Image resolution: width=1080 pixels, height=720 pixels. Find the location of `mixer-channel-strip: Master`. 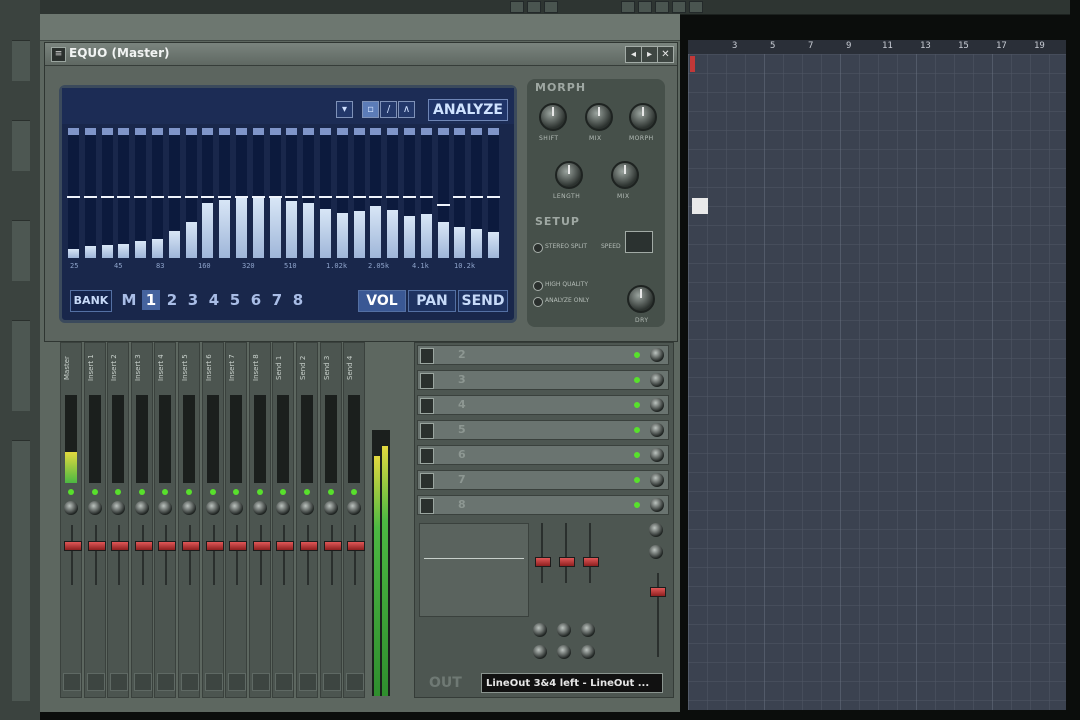

mixer-channel-strip: Master is located at coordinates (71, 520).